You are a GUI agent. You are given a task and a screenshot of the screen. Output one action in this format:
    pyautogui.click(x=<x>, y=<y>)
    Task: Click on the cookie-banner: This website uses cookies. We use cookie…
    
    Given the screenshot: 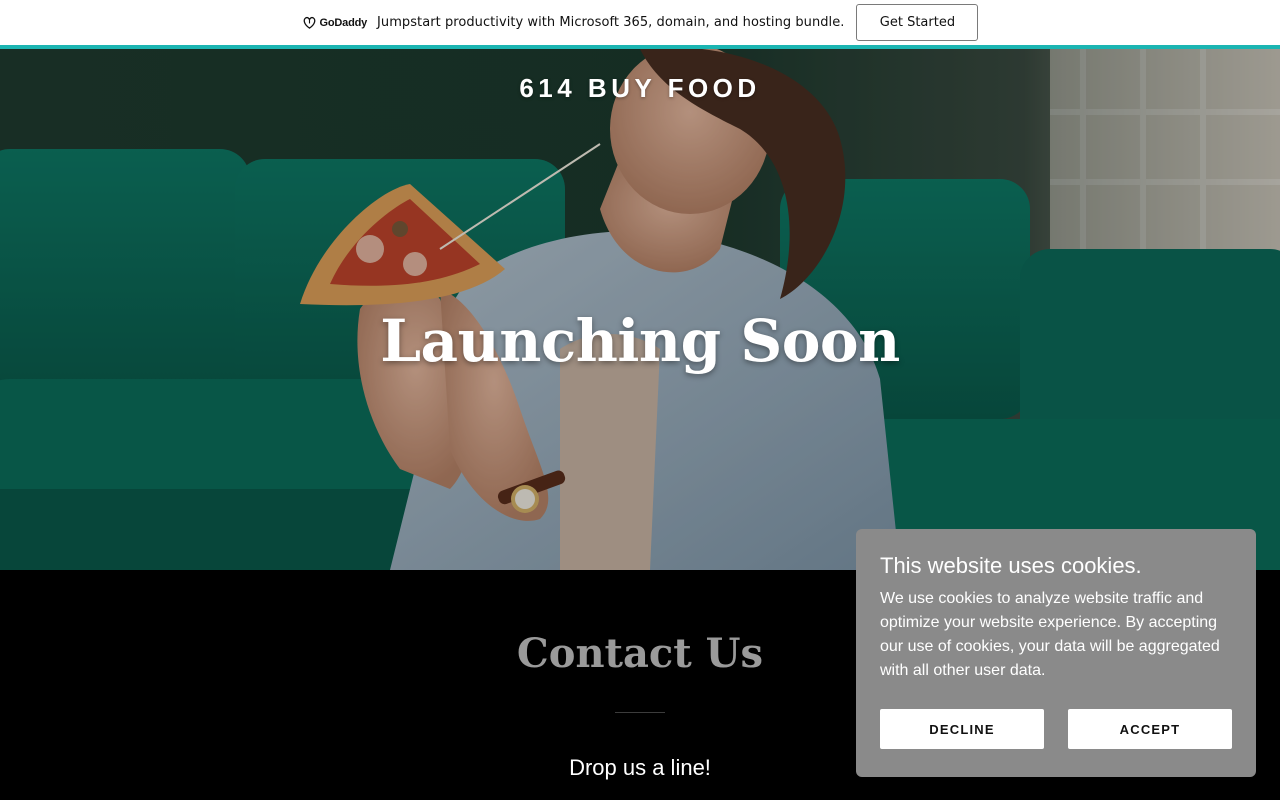 What is the action you would take?
    pyautogui.click(x=1056, y=653)
    